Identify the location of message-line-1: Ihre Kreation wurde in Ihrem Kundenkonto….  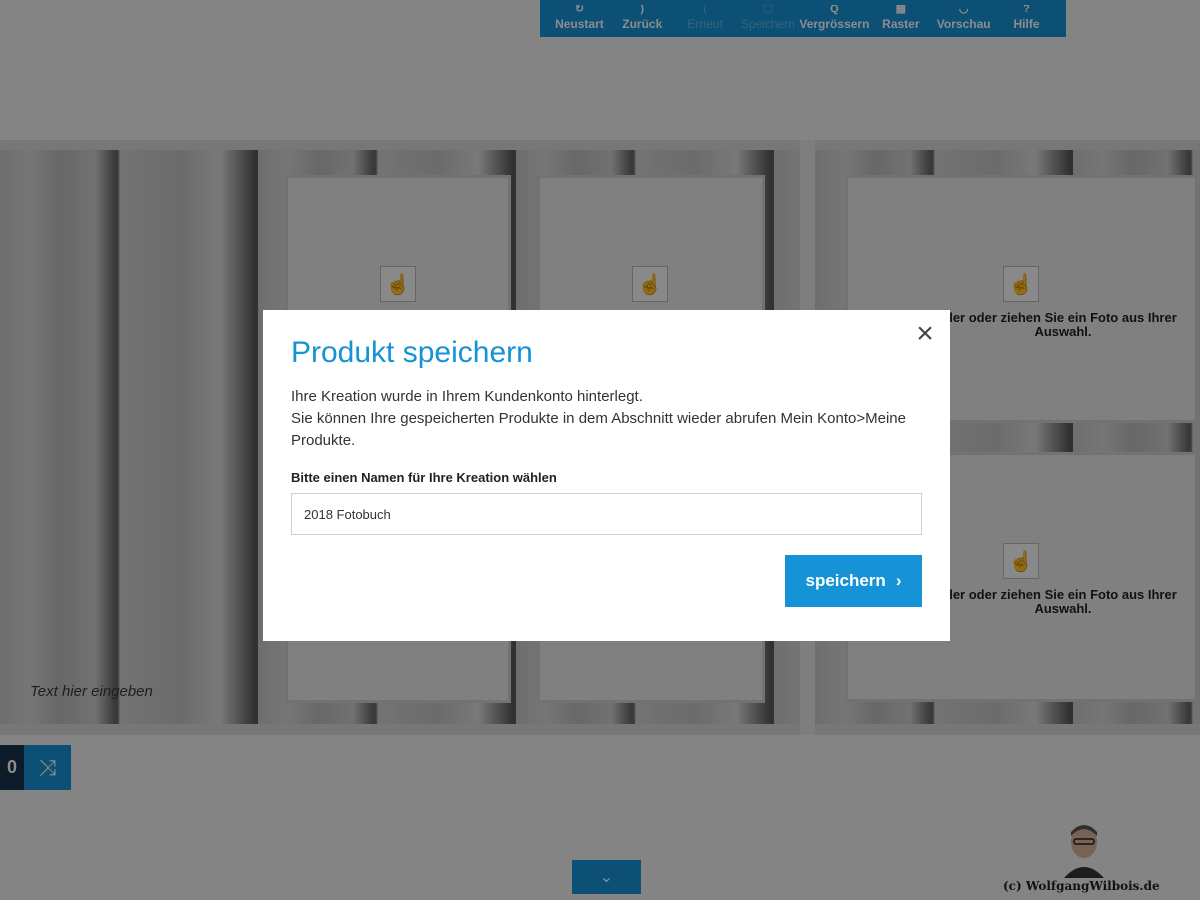
(467, 396).